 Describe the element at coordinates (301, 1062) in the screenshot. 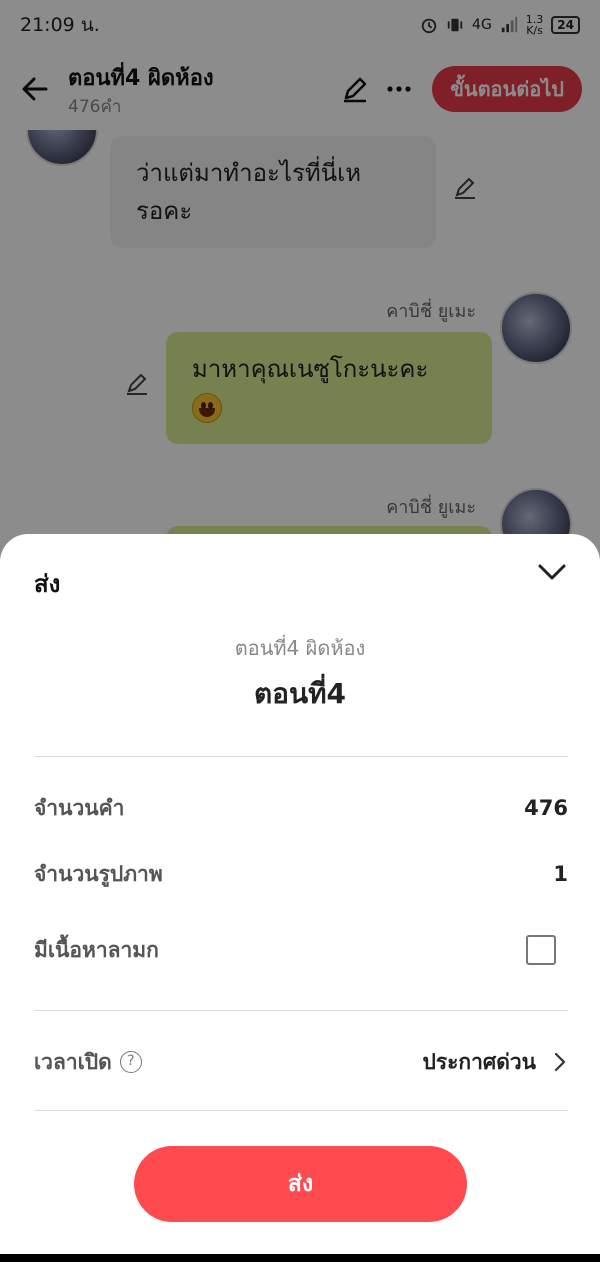

I see `open-time-row: เวลาเปิด ? ประกาศด่วน` at that location.